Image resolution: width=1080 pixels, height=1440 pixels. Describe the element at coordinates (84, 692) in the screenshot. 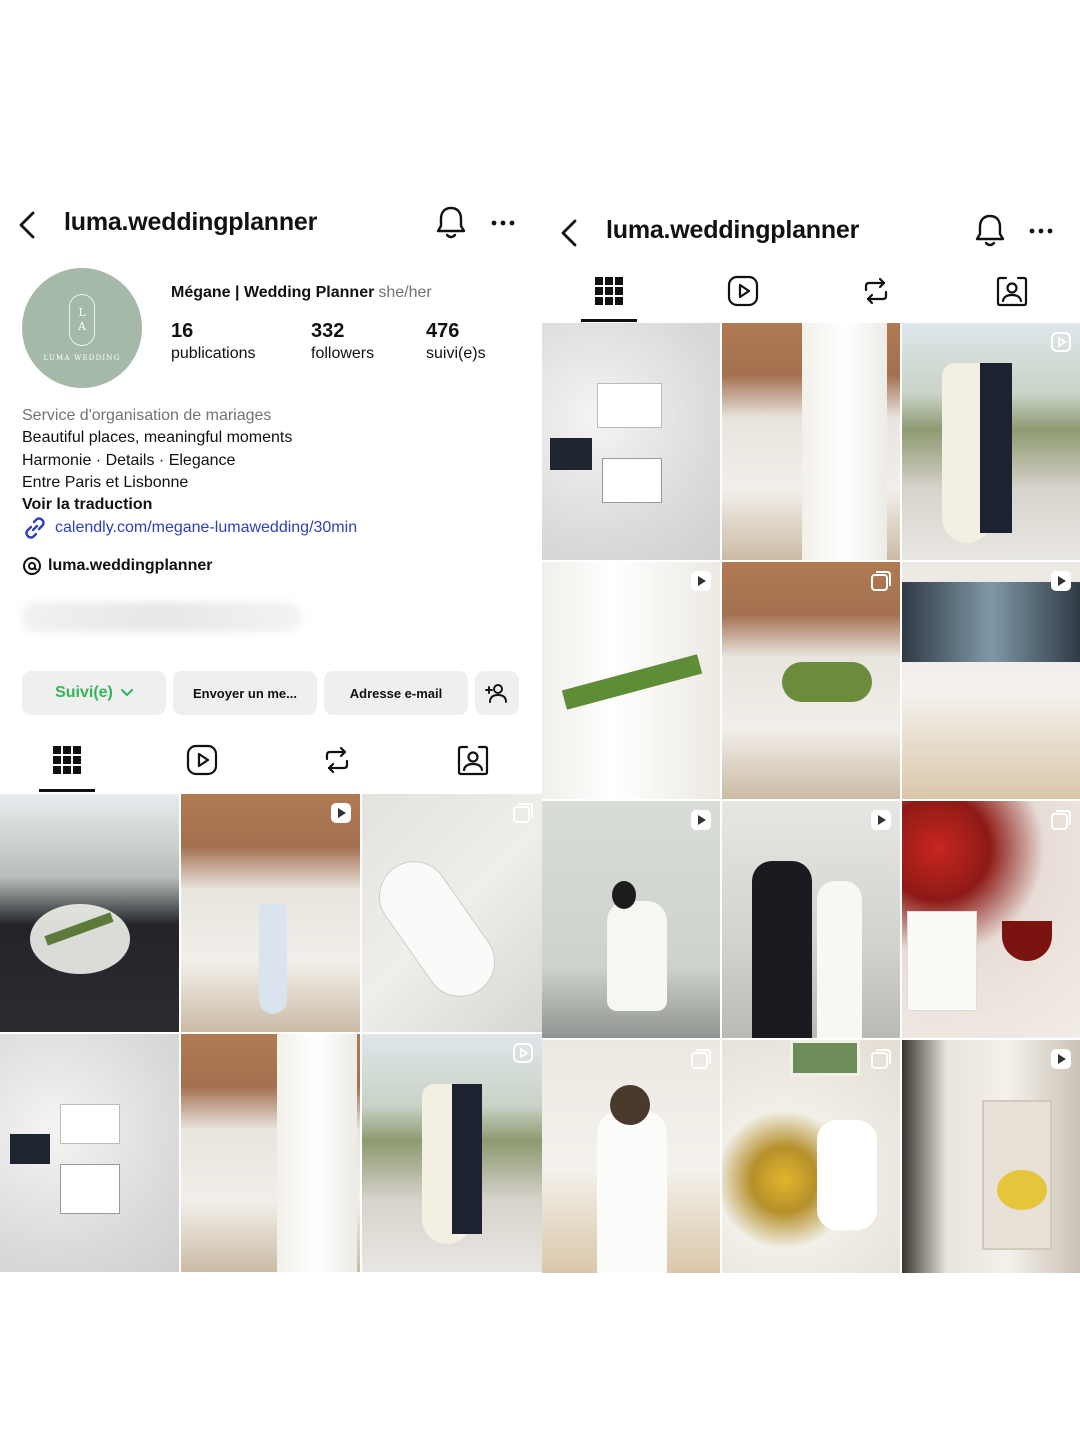

I see `following-label: Suivi(e)` at that location.